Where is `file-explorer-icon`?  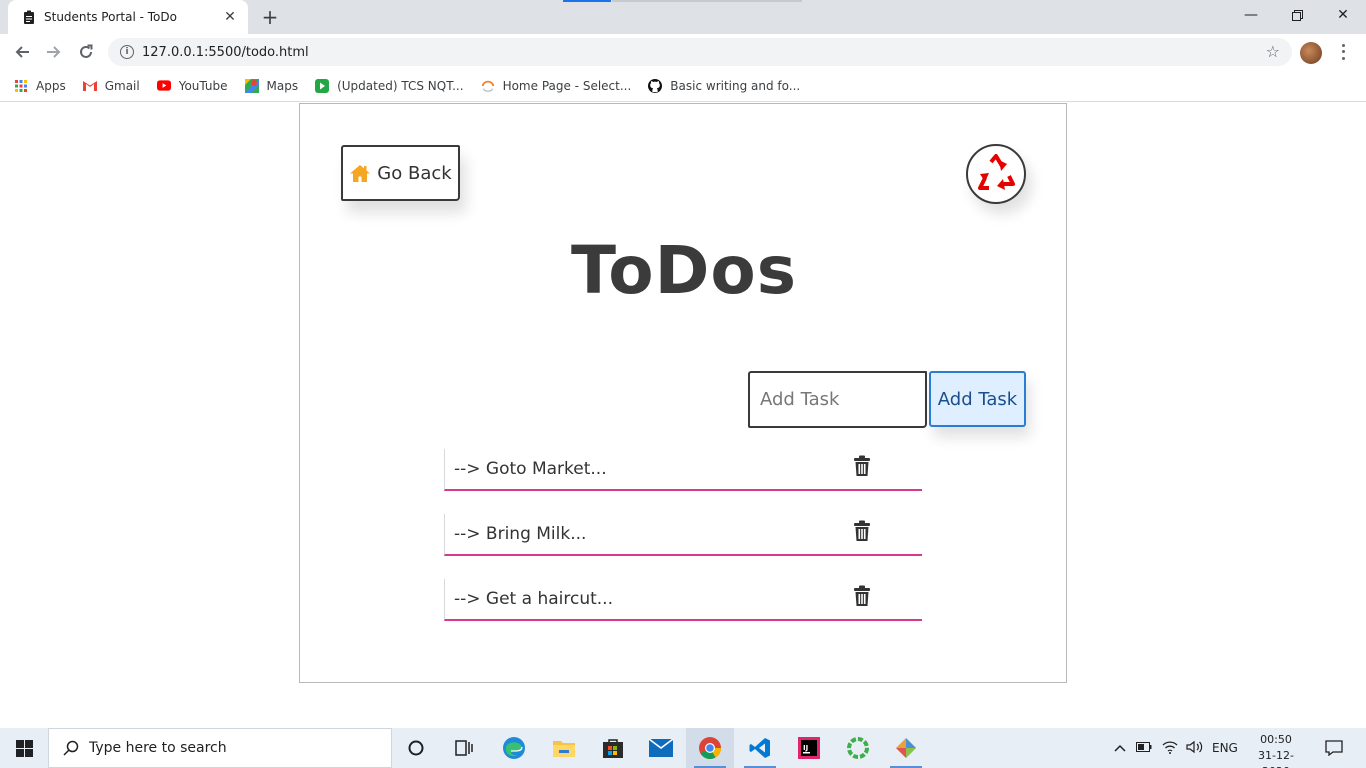 file-explorer-icon is located at coordinates (564, 748).